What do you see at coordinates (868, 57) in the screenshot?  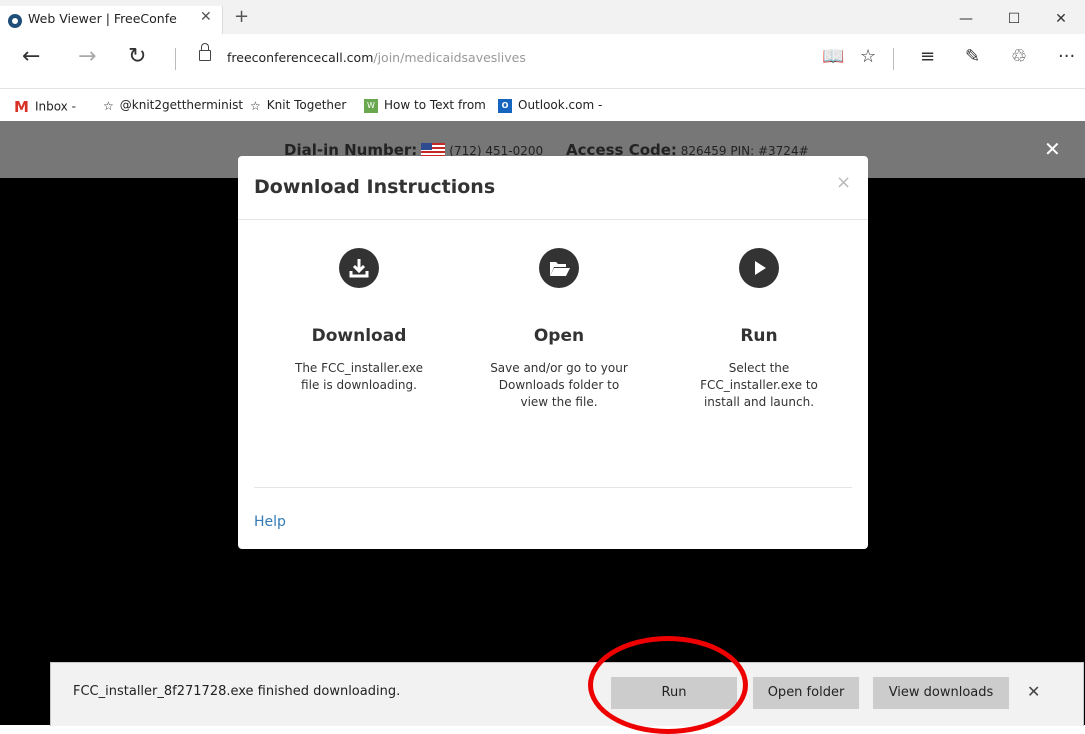 I see `favorite-star-icon: ☆` at bounding box center [868, 57].